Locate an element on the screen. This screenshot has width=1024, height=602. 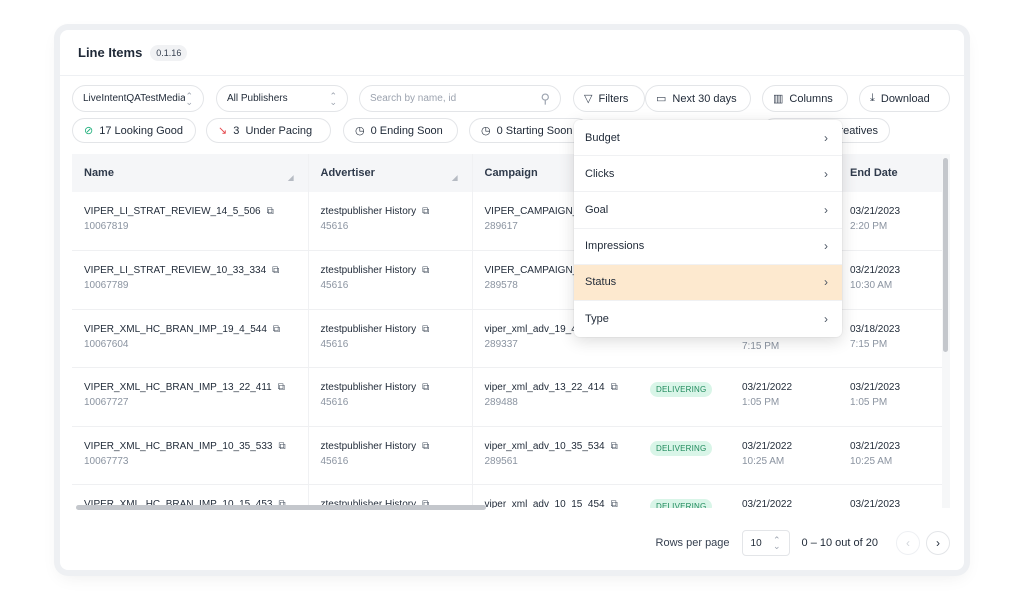
start-date: 03/21/2022 is located at coordinates (767, 446).